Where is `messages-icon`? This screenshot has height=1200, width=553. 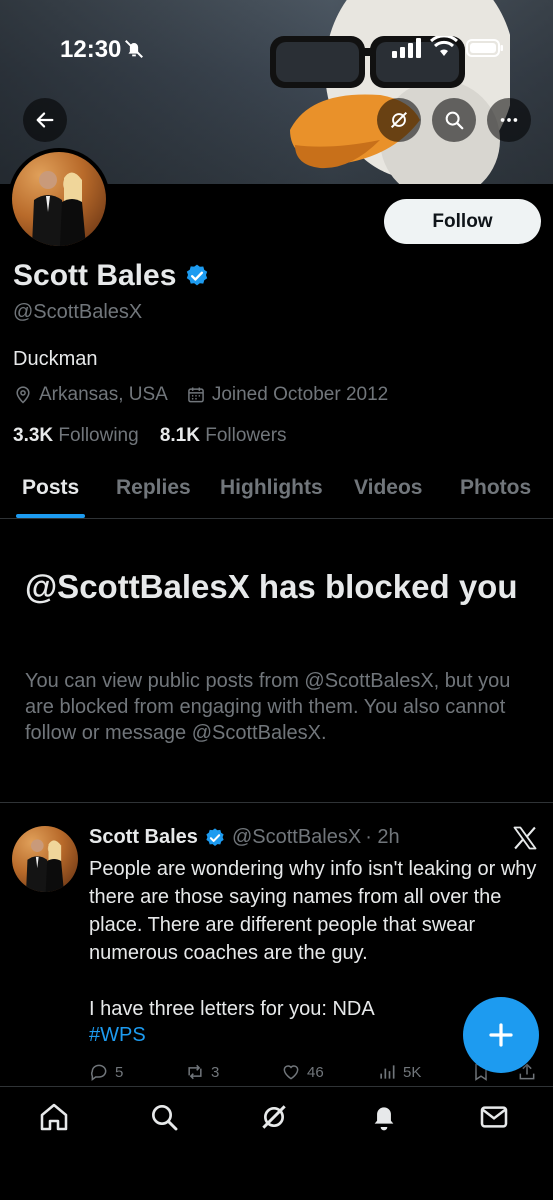
messages-icon is located at coordinates (494, 1117).